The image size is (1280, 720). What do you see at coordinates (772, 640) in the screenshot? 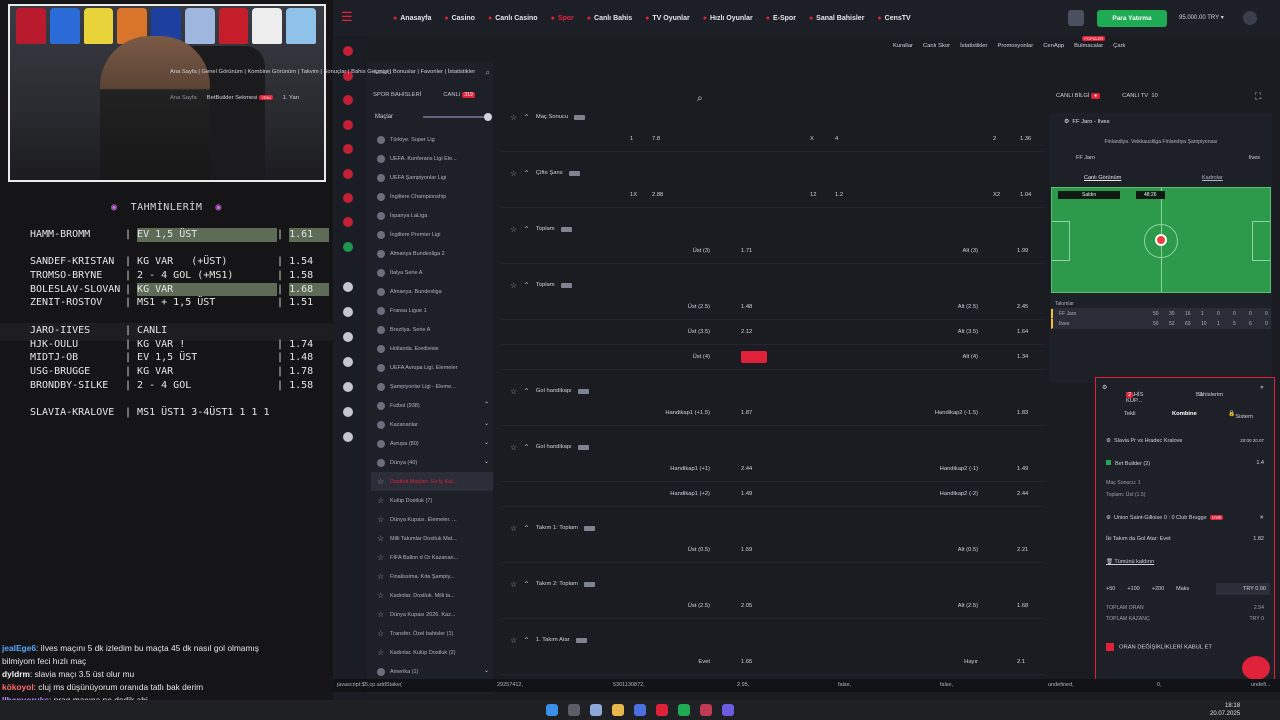
I see `market-header: ☆ ⌃ 1. Takım Atar` at bounding box center [772, 640].